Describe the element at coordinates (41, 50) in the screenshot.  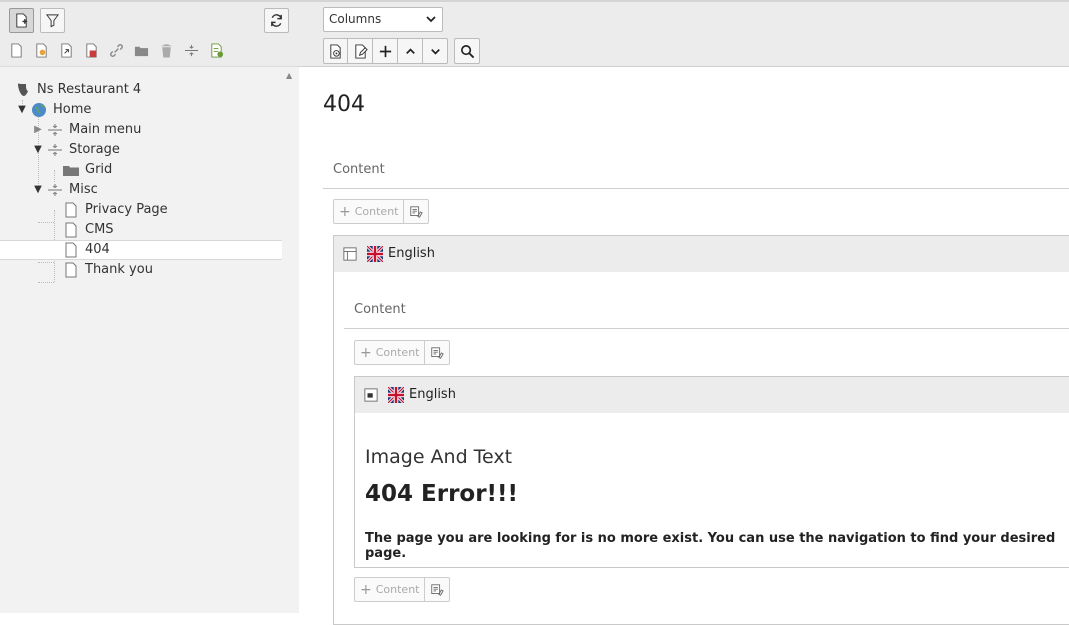
I see `doktype-backend-icon` at that location.